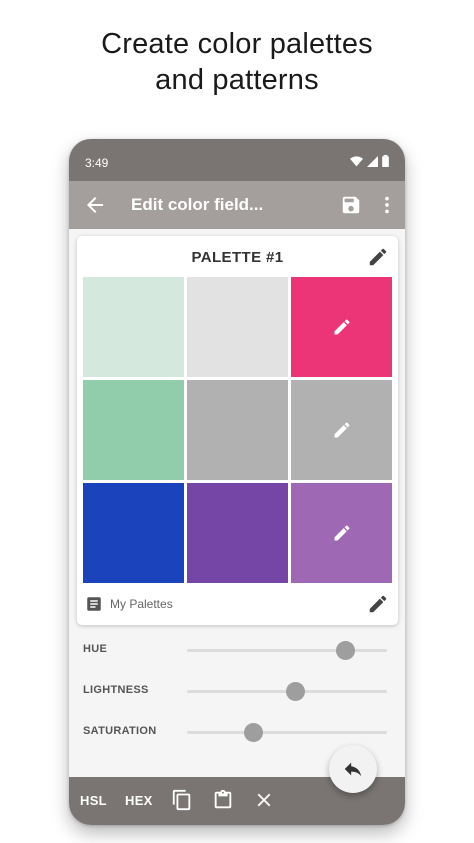  Describe the element at coordinates (378, 257) in the screenshot. I see `edit-palette-name-icon` at that location.